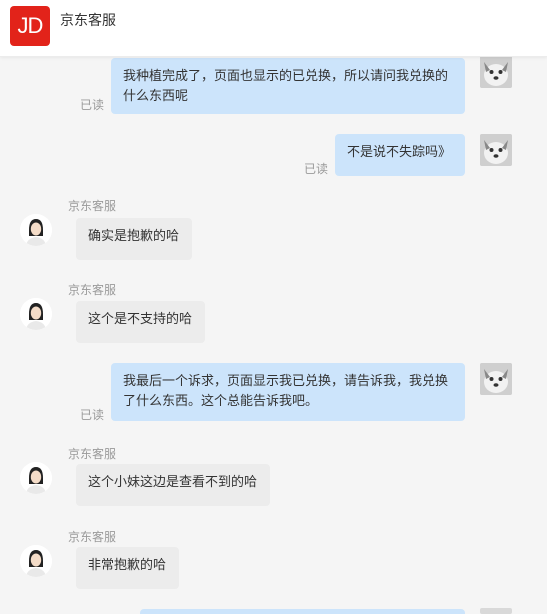  I want to click on chat-header: JD 京东客服, so click(273, 28).